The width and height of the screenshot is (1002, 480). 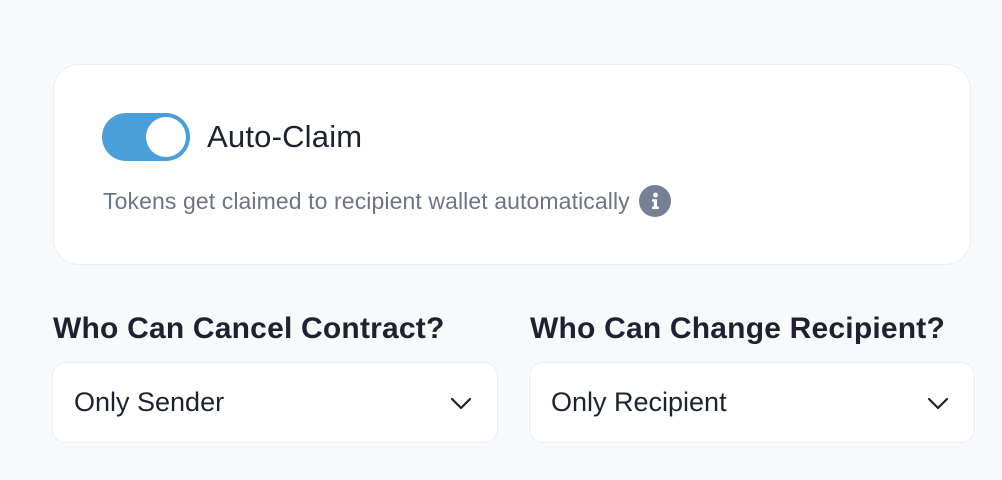 I want to click on change-recipient-label: Who Can Change Recipient?, so click(x=738, y=328).